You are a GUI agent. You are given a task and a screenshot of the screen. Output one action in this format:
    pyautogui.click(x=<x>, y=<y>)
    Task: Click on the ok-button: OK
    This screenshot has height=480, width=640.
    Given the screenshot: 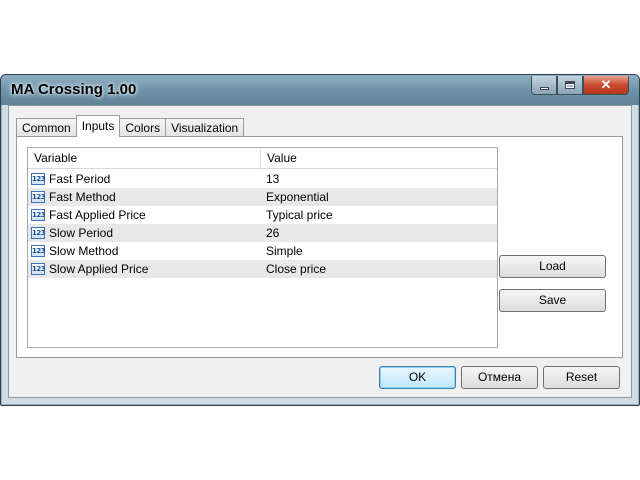 What is the action you would take?
    pyautogui.click(x=417, y=377)
    